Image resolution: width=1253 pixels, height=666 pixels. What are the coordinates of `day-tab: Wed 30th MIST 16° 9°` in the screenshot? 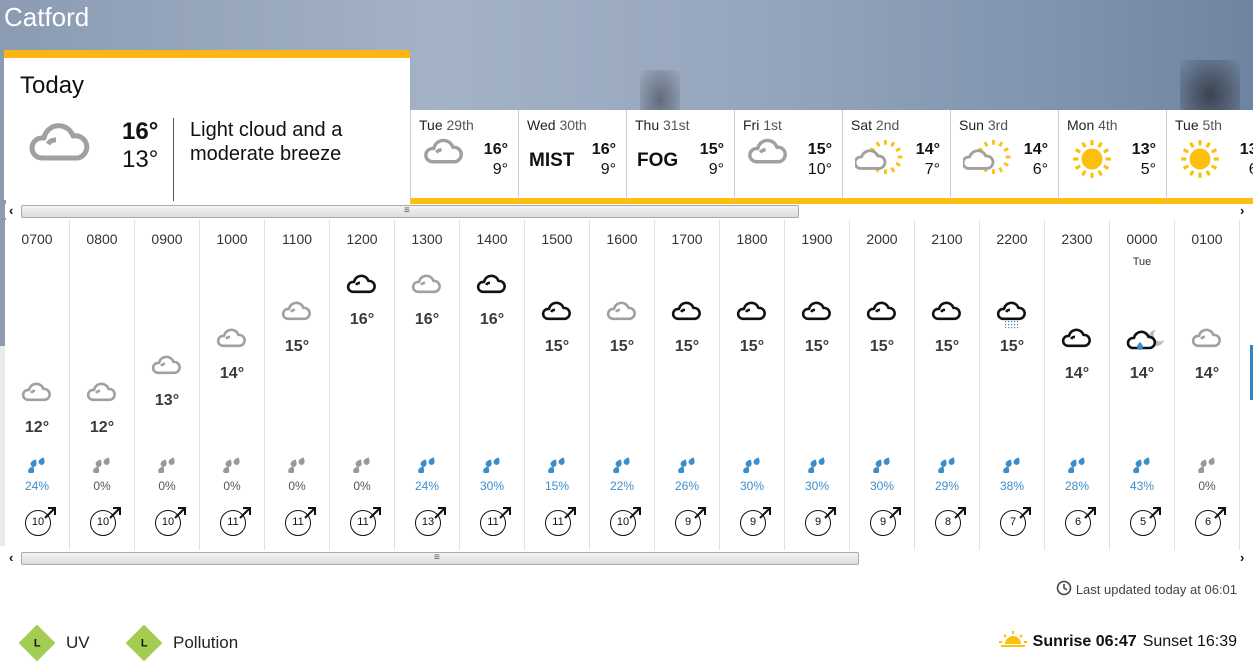 It's located at (572, 157).